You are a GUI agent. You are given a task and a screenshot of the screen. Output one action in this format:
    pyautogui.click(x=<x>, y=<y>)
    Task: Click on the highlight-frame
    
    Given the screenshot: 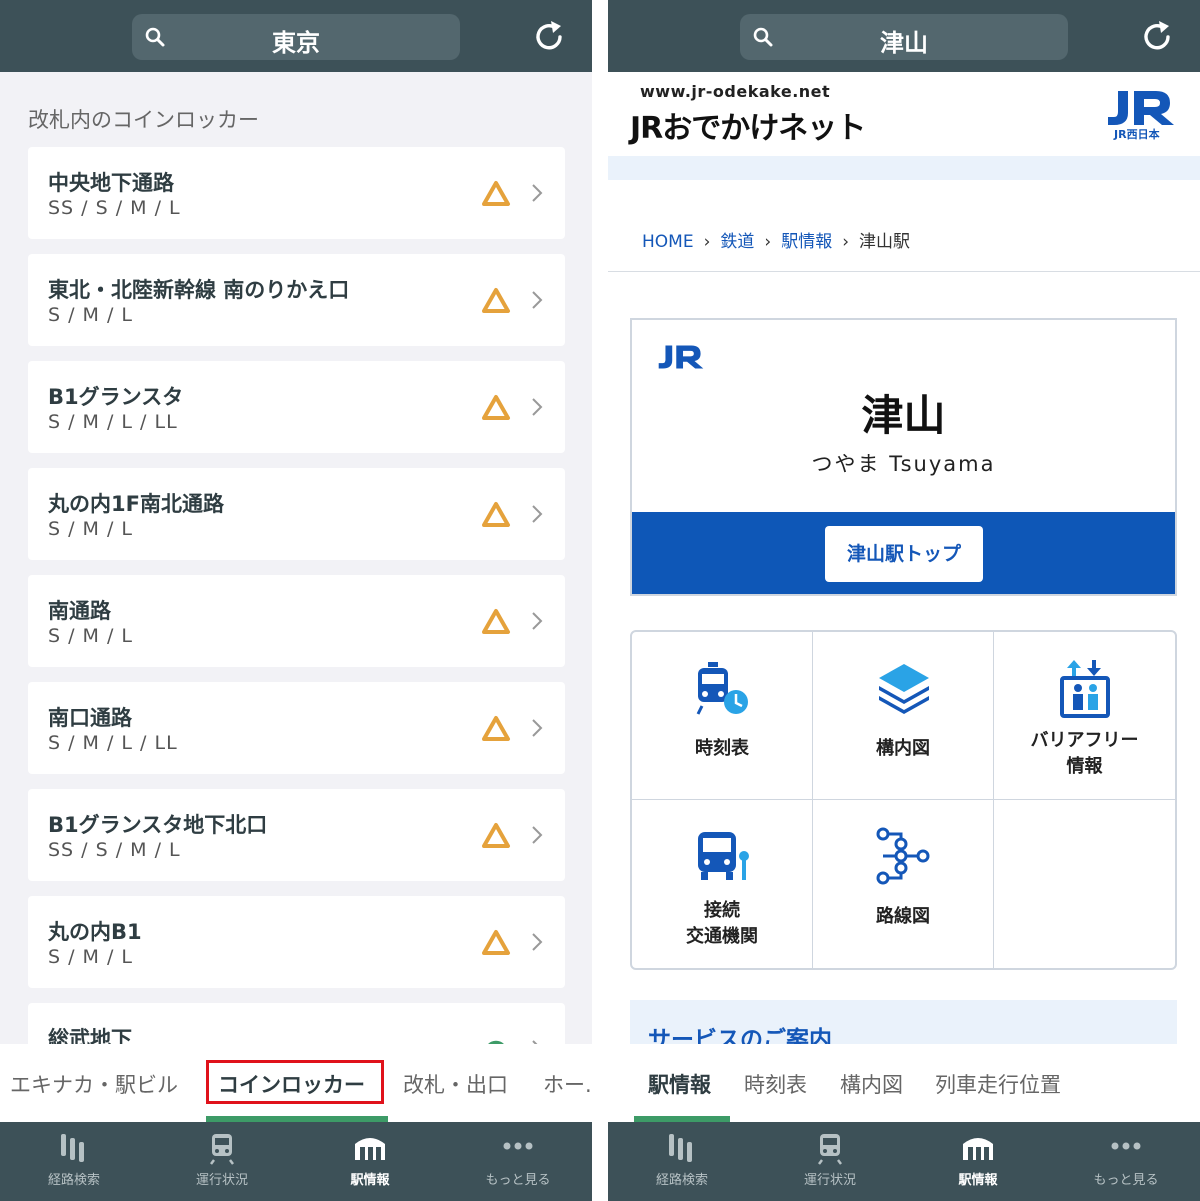 What is the action you would take?
    pyautogui.click(x=295, y=1082)
    